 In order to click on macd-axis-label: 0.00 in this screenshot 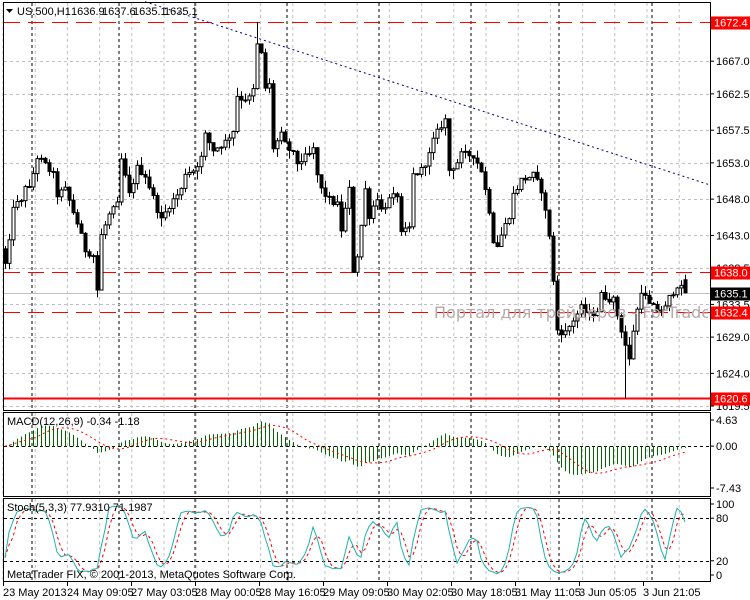, I will do `click(726, 447)`.